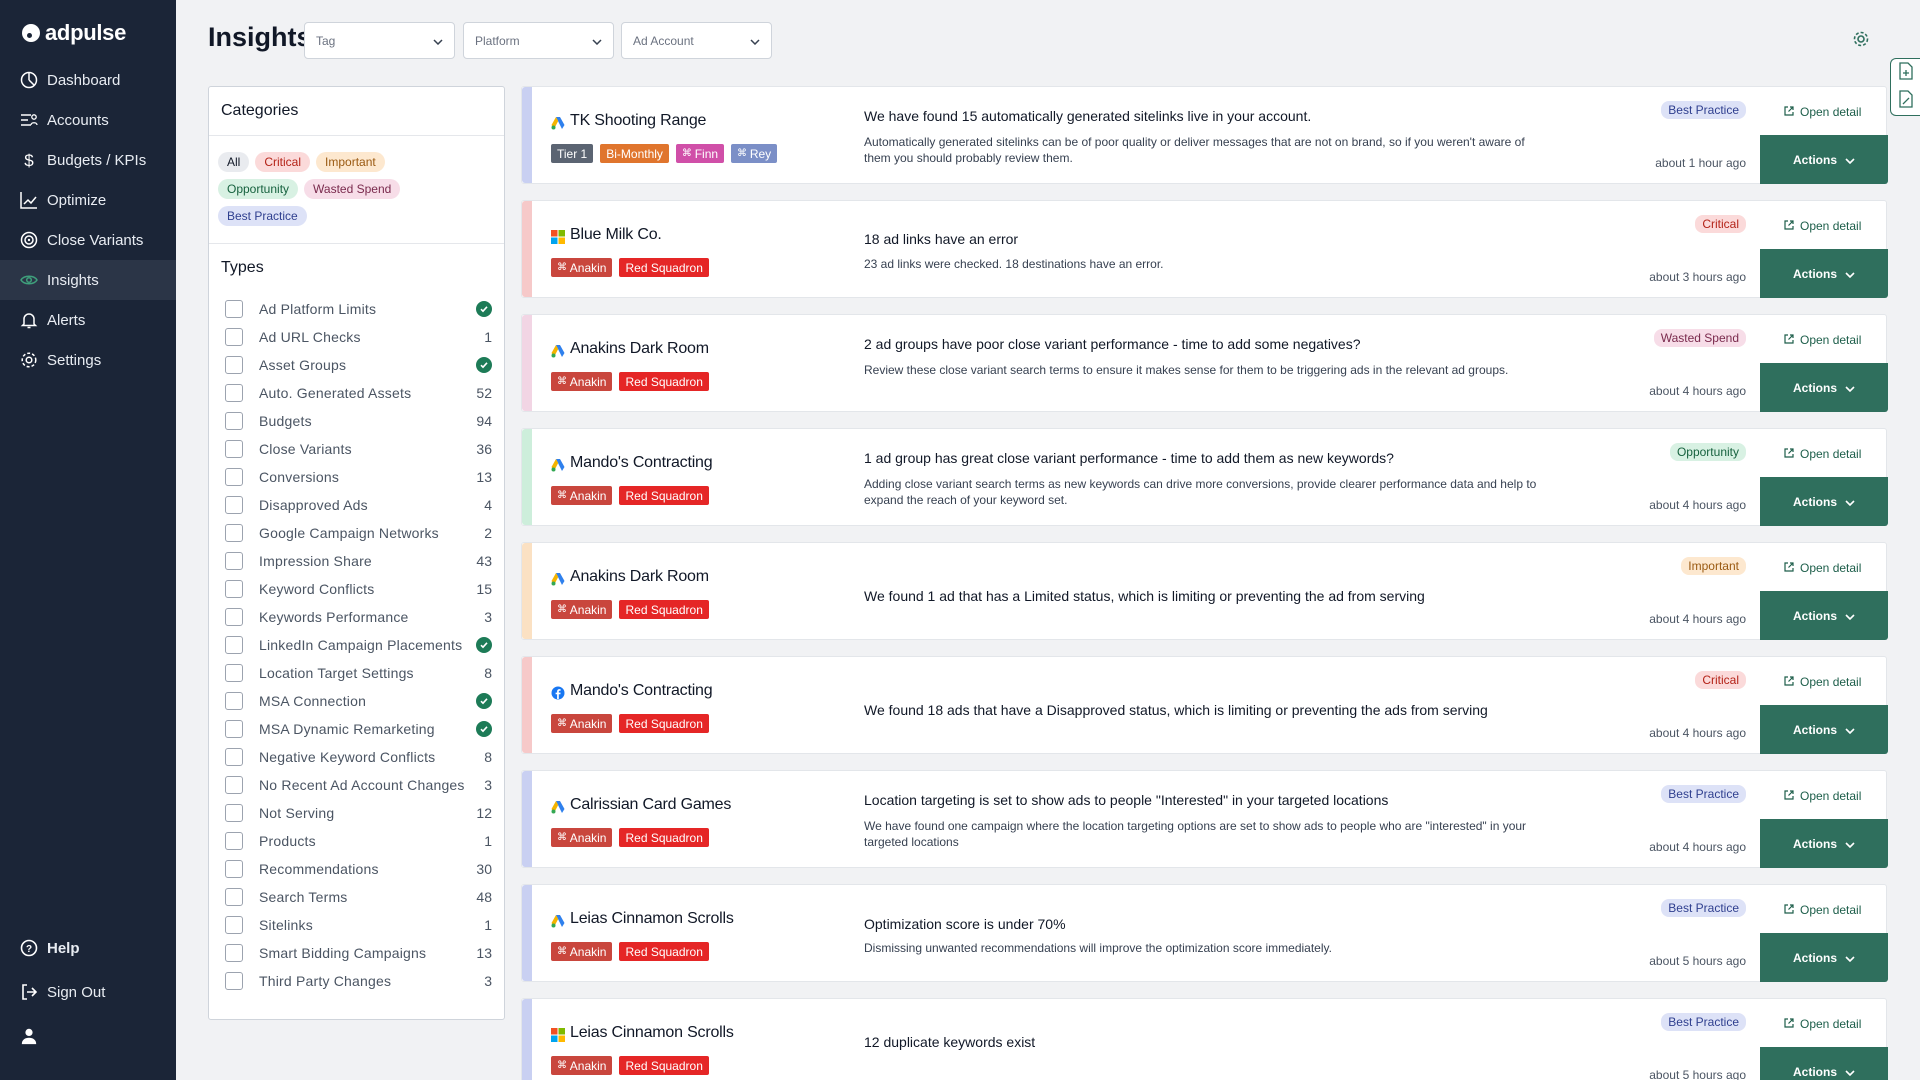 This screenshot has height=1080, width=1920. Describe the element at coordinates (356, 393) in the screenshot. I see `type-filter-row: Auto. Generated Assets 52` at that location.